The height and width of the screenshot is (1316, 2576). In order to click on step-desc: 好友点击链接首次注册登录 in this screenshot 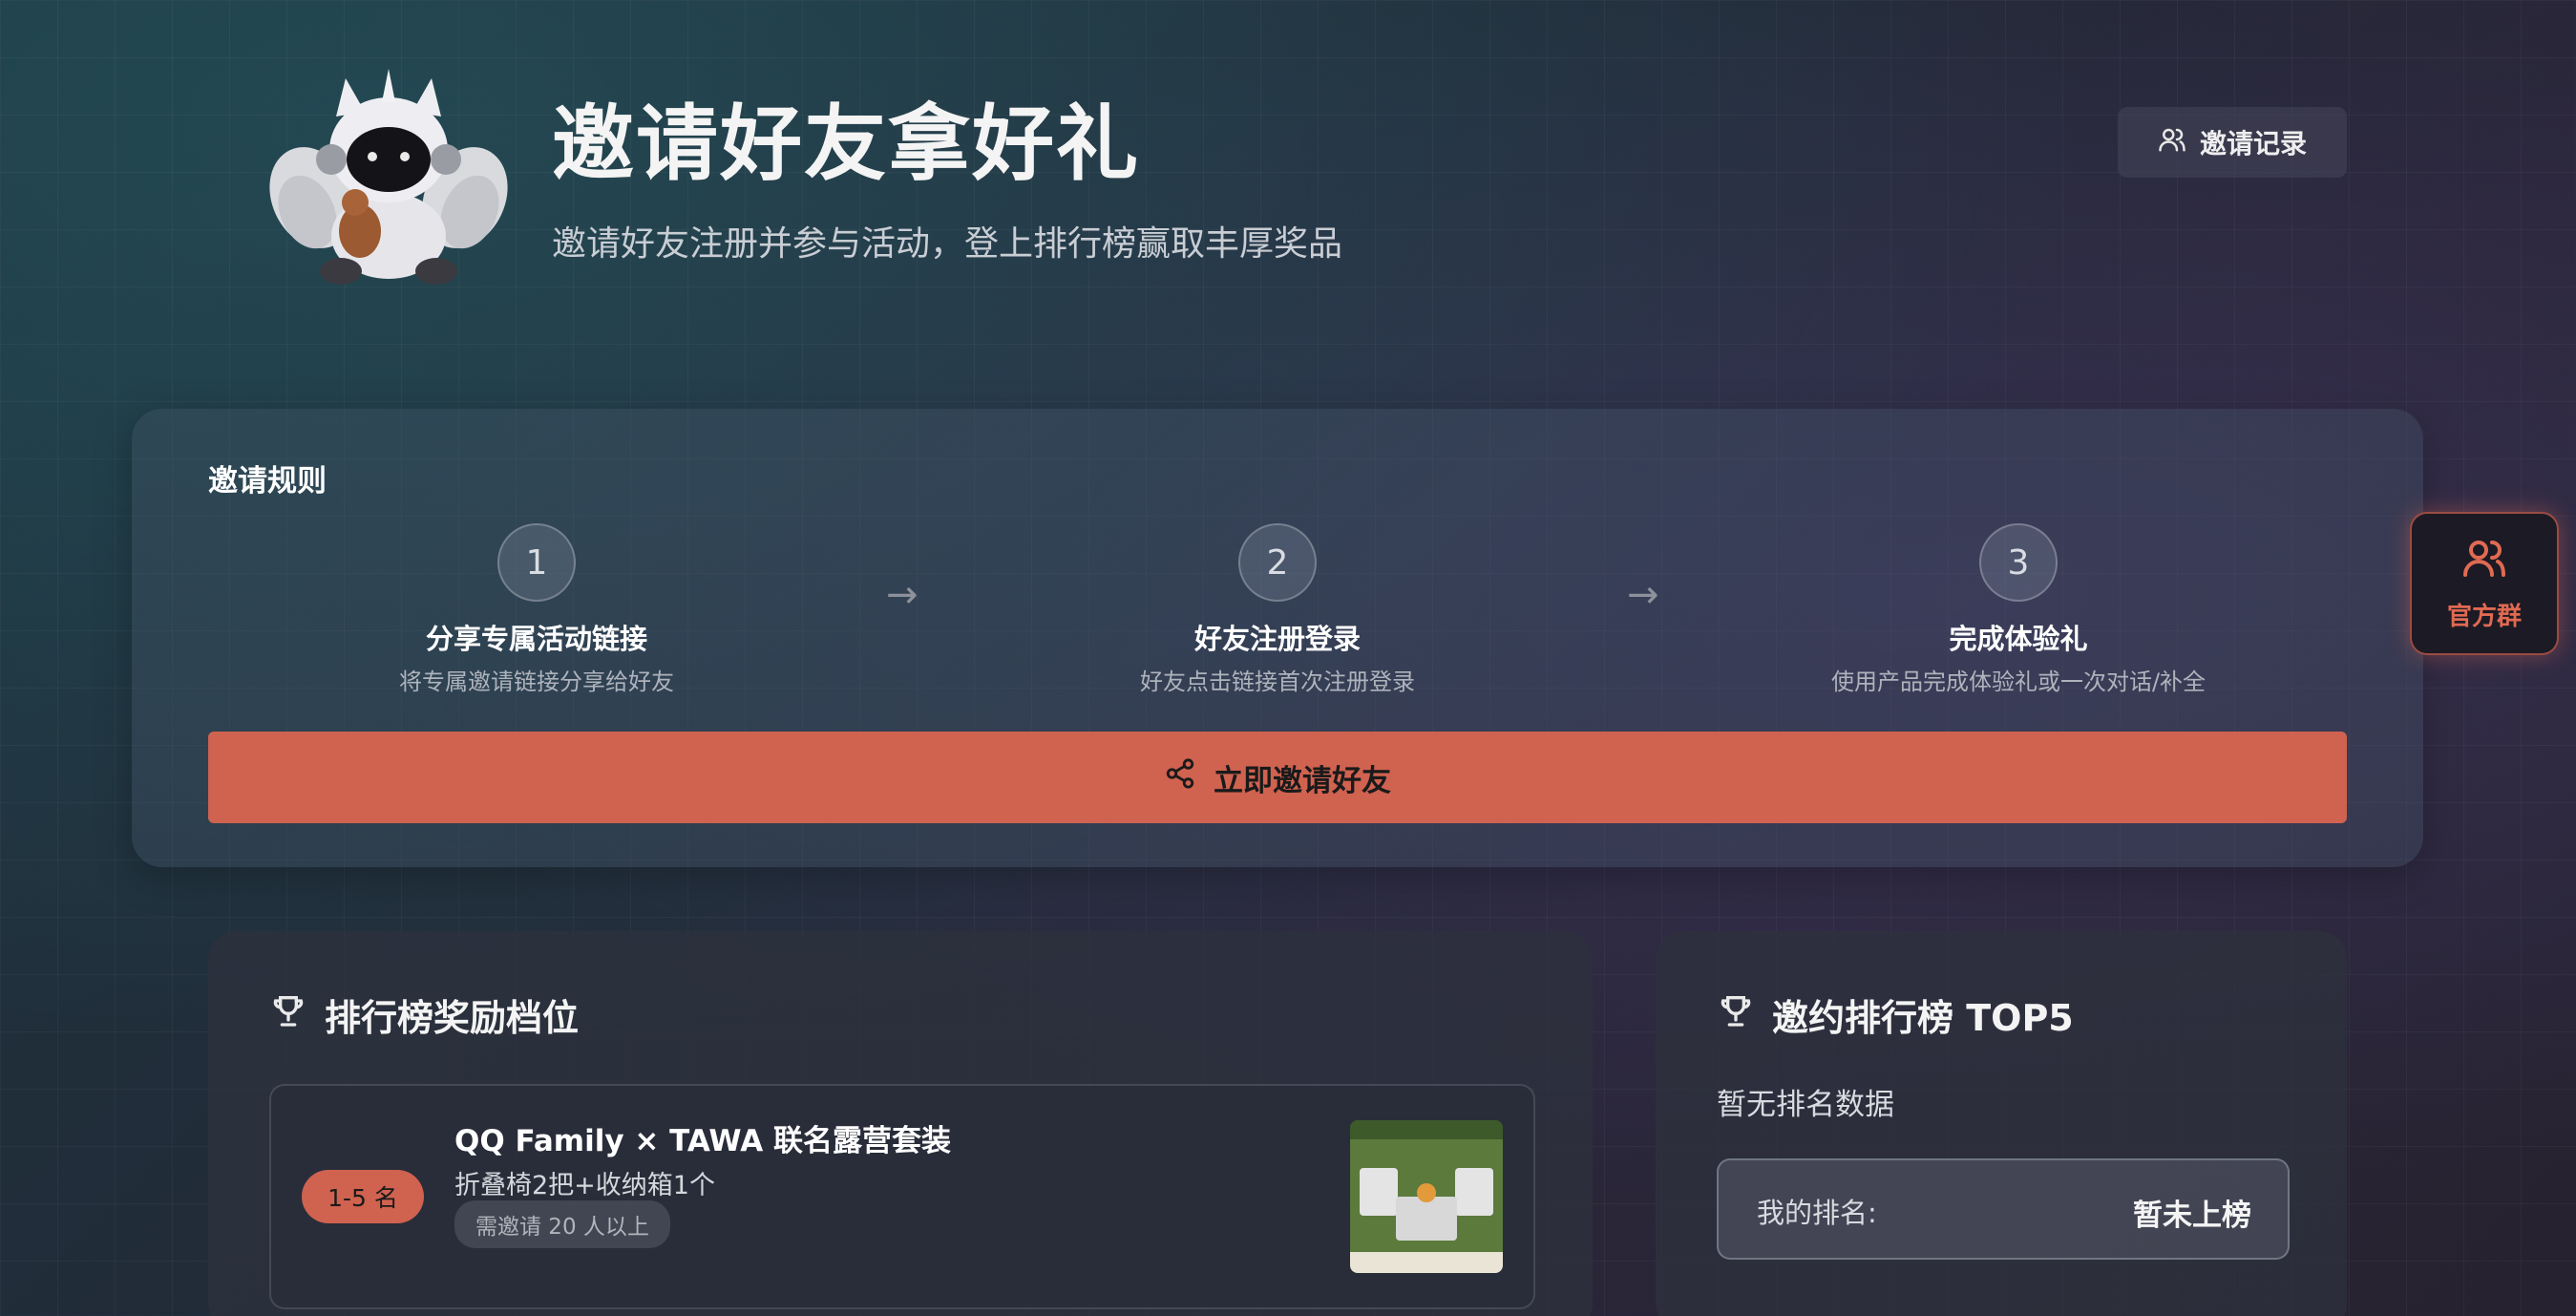, I will do `click(1277, 682)`.